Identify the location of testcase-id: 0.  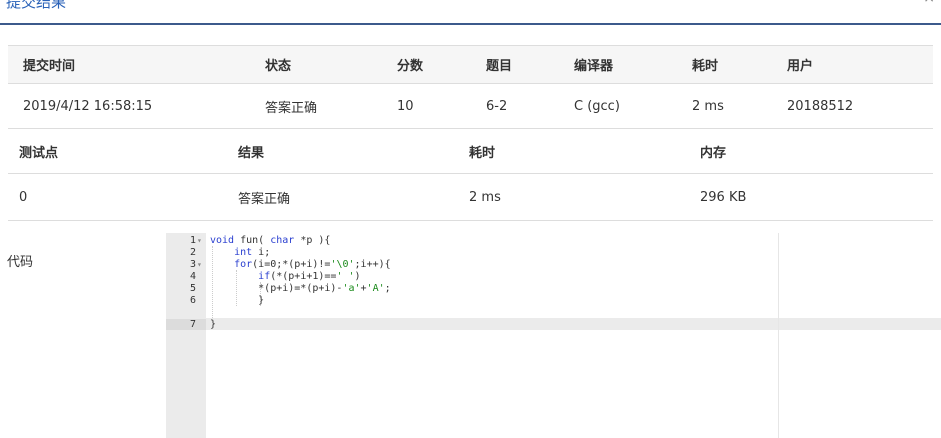
(123, 197).